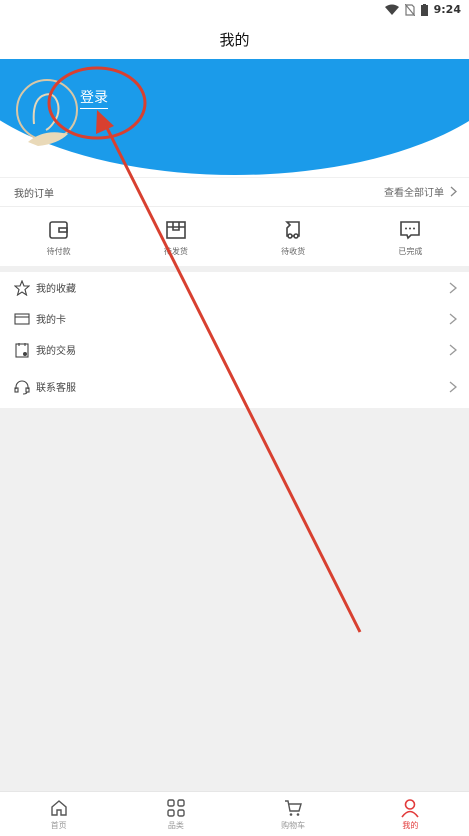 The height and width of the screenshot is (836, 469). What do you see at coordinates (58, 807) in the screenshot?
I see `home-icon` at bounding box center [58, 807].